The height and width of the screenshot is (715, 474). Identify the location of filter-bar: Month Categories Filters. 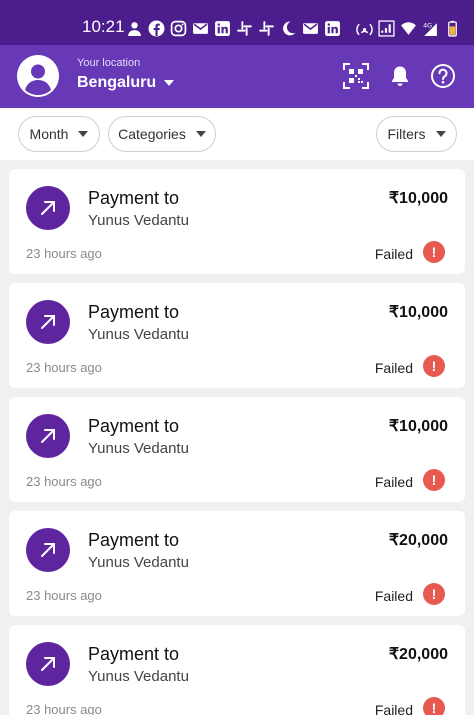
(237, 134).